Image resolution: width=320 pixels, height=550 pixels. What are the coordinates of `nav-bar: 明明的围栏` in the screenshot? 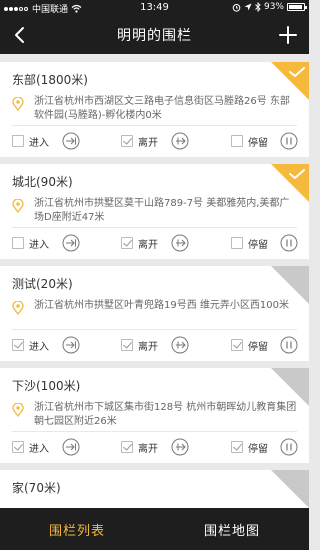 It's located at (154, 35).